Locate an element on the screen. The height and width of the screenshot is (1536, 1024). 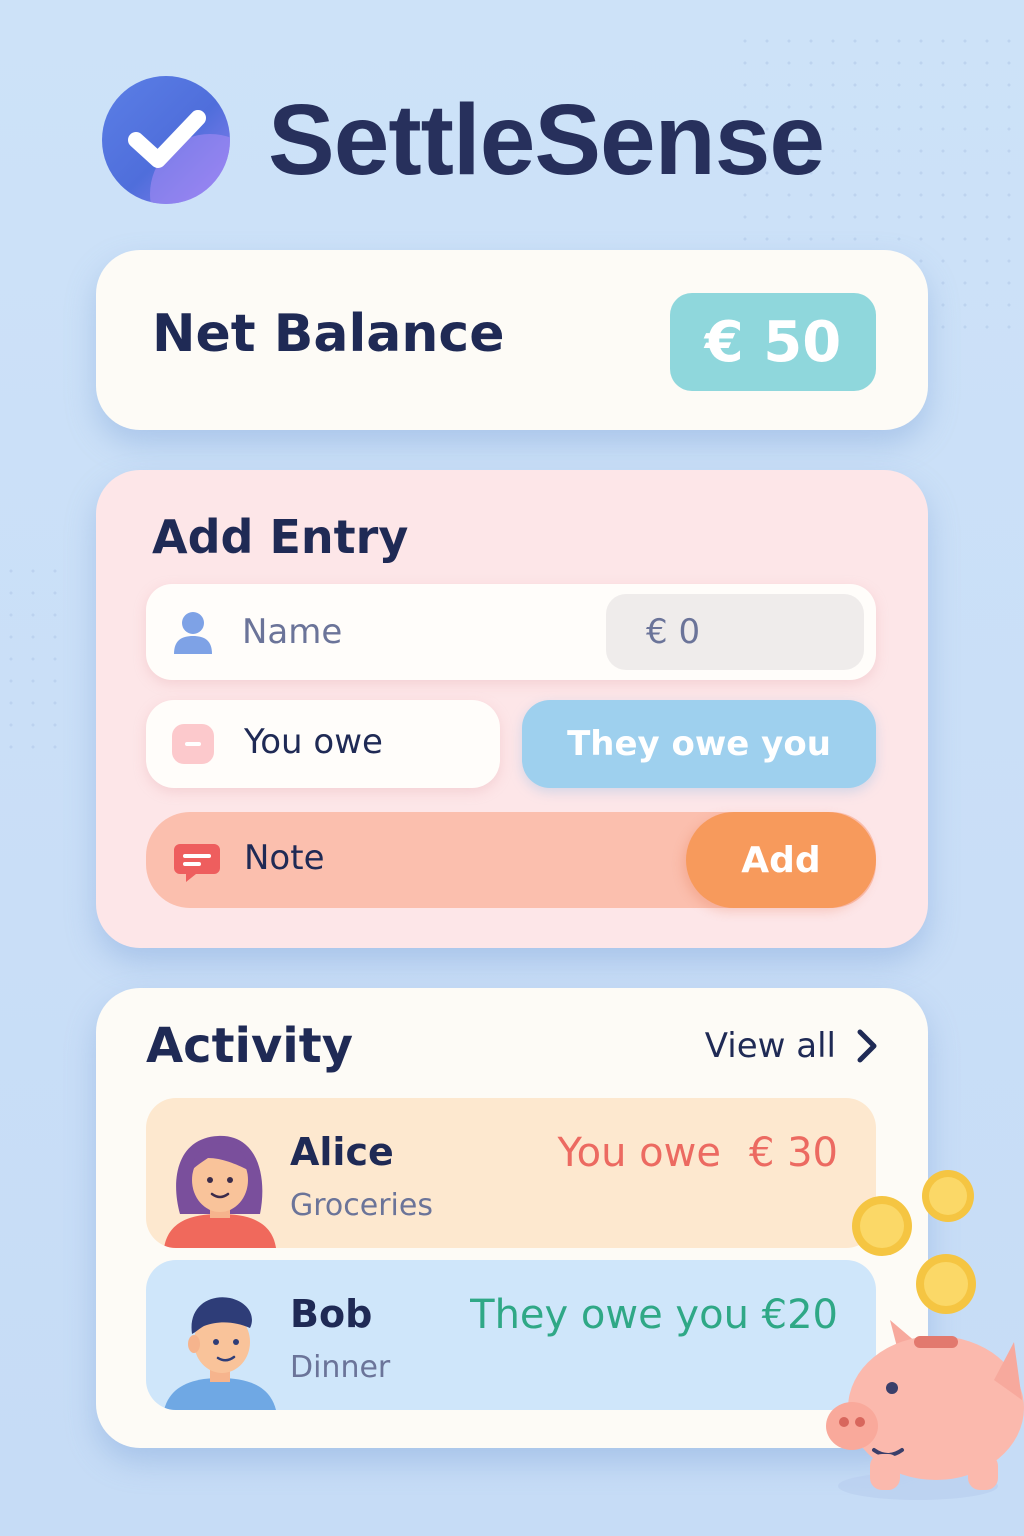
view-all-link: View all is located at coordinates (791, 1046).